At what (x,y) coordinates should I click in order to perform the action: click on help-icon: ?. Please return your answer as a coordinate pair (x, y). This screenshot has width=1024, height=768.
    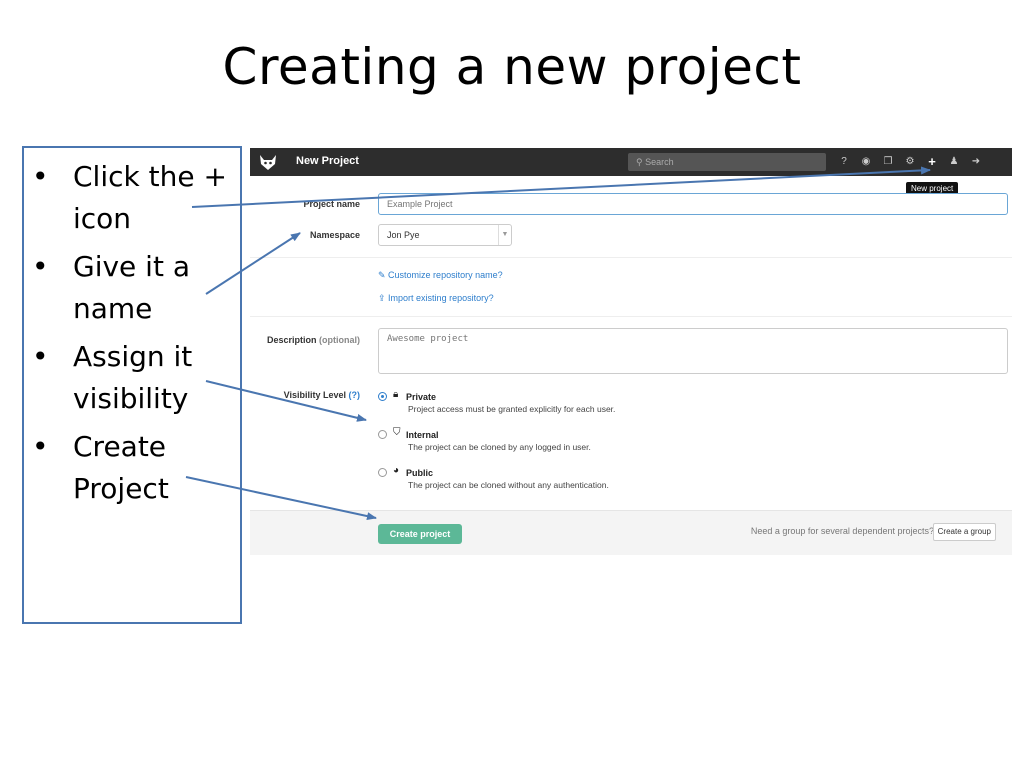
    Looking at the image, I should click on (844, 162).